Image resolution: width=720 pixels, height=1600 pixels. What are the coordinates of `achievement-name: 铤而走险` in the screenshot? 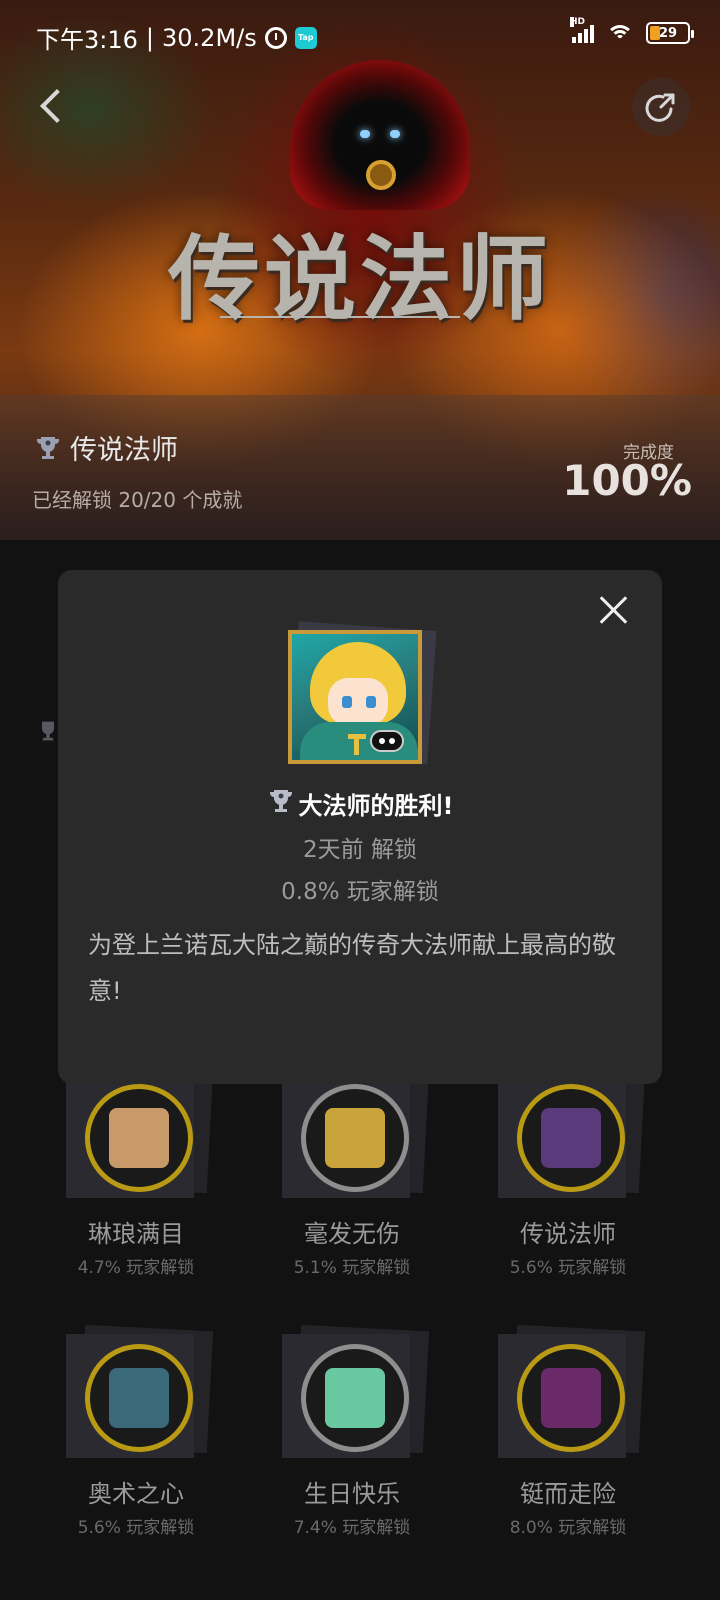 It's located at (568, 1494).